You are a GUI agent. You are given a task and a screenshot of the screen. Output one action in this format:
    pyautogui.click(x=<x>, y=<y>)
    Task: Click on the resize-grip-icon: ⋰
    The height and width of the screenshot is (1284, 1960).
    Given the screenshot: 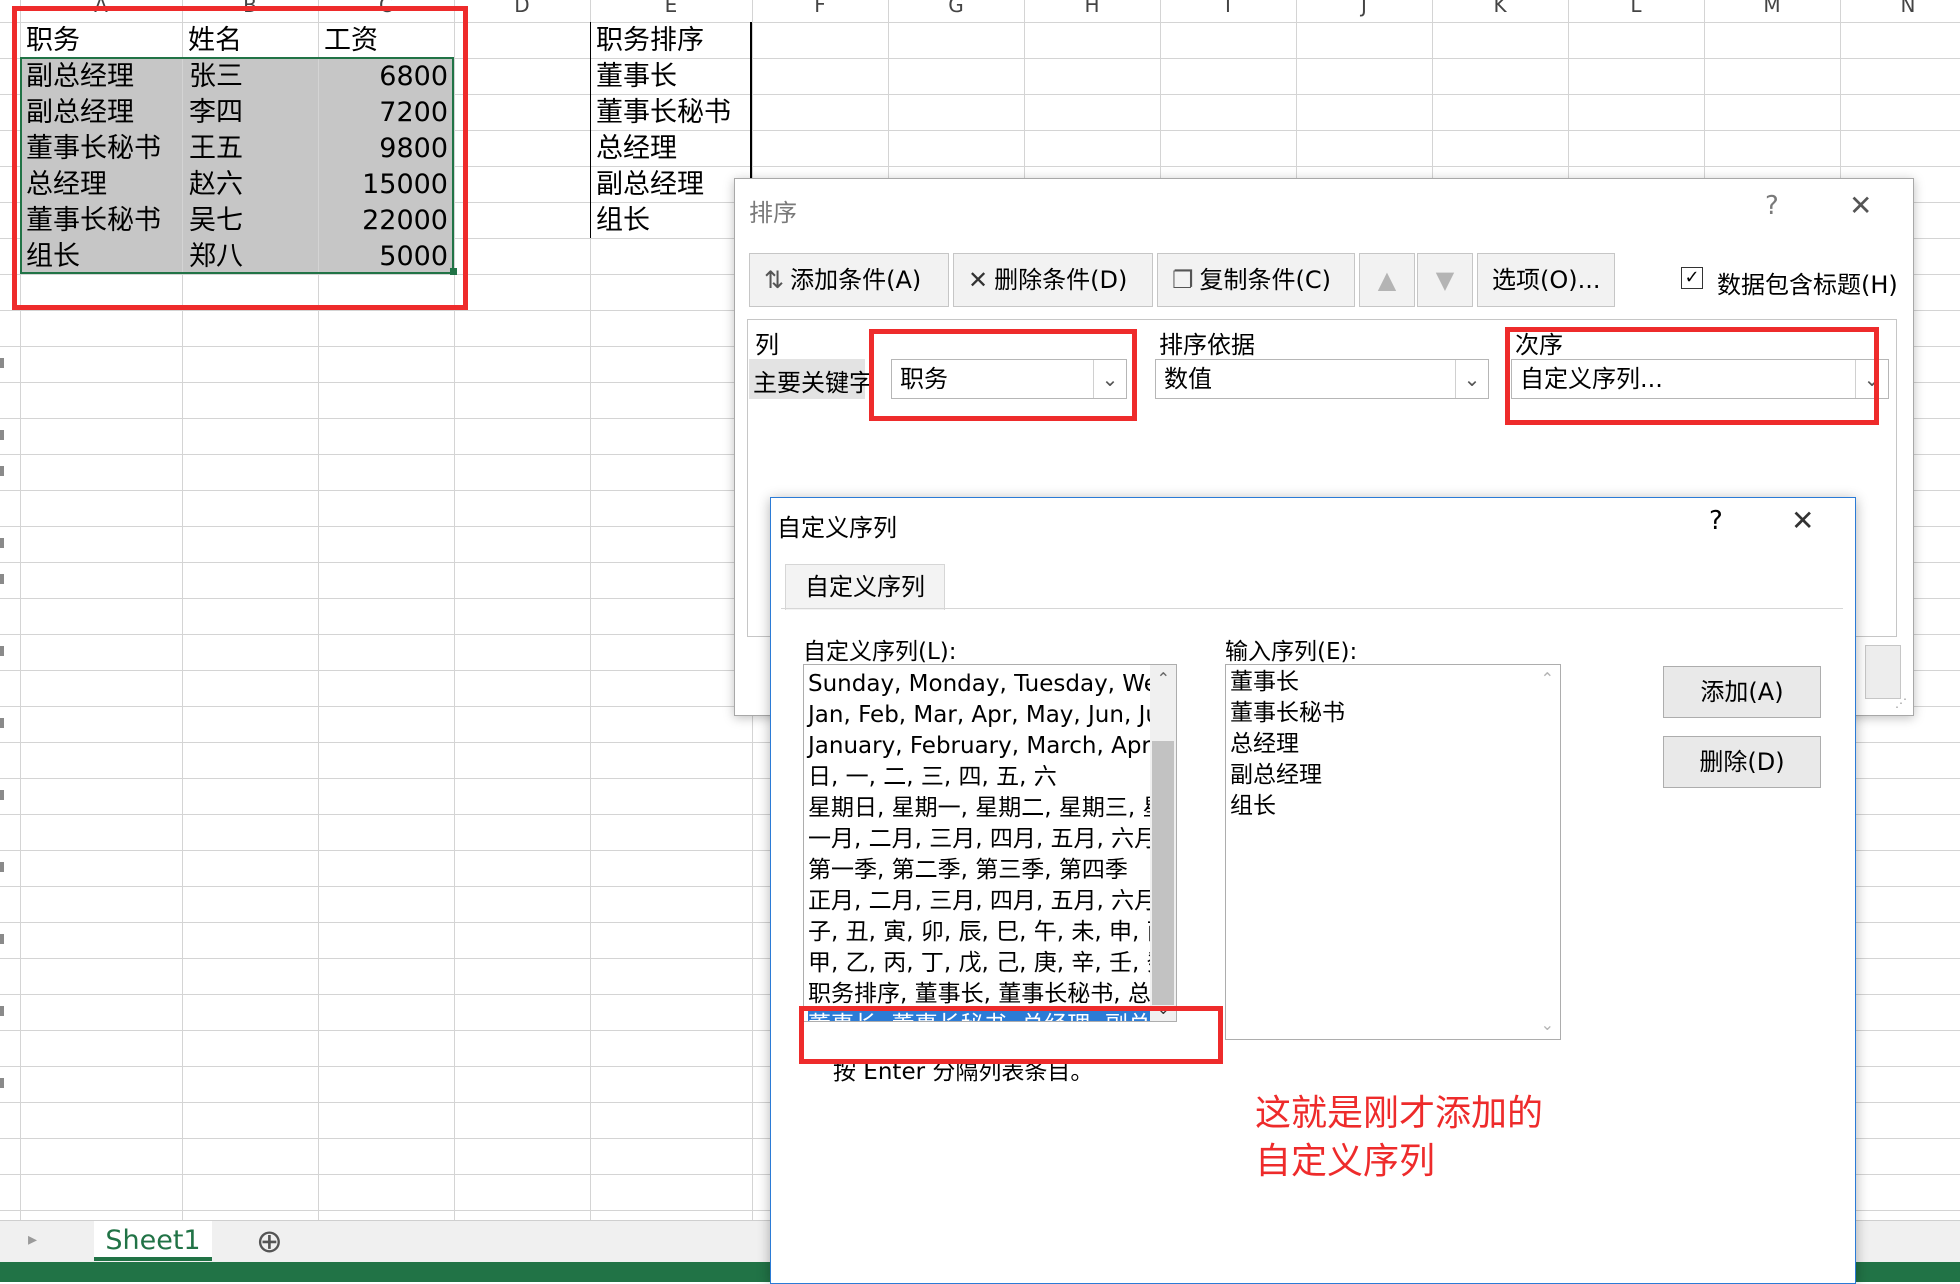 What is the action you would take?
    pyautogui.click(x=1901, y=703)
    